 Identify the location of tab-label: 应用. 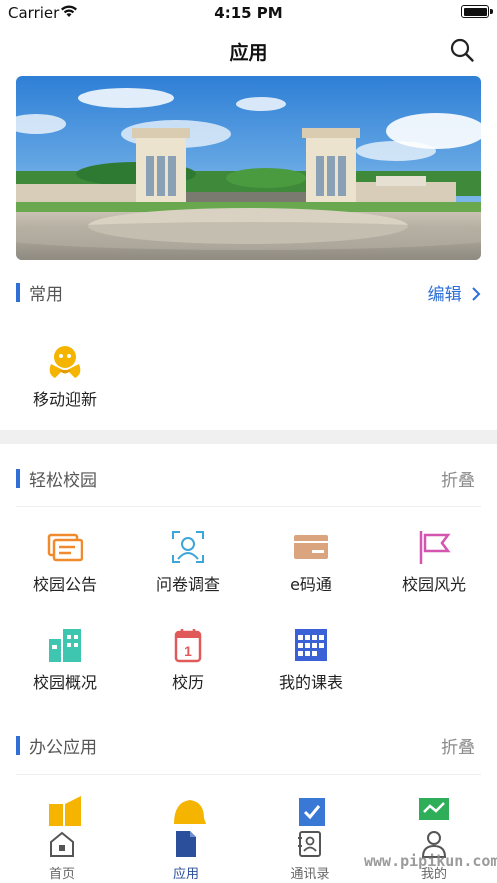
(185, 874).